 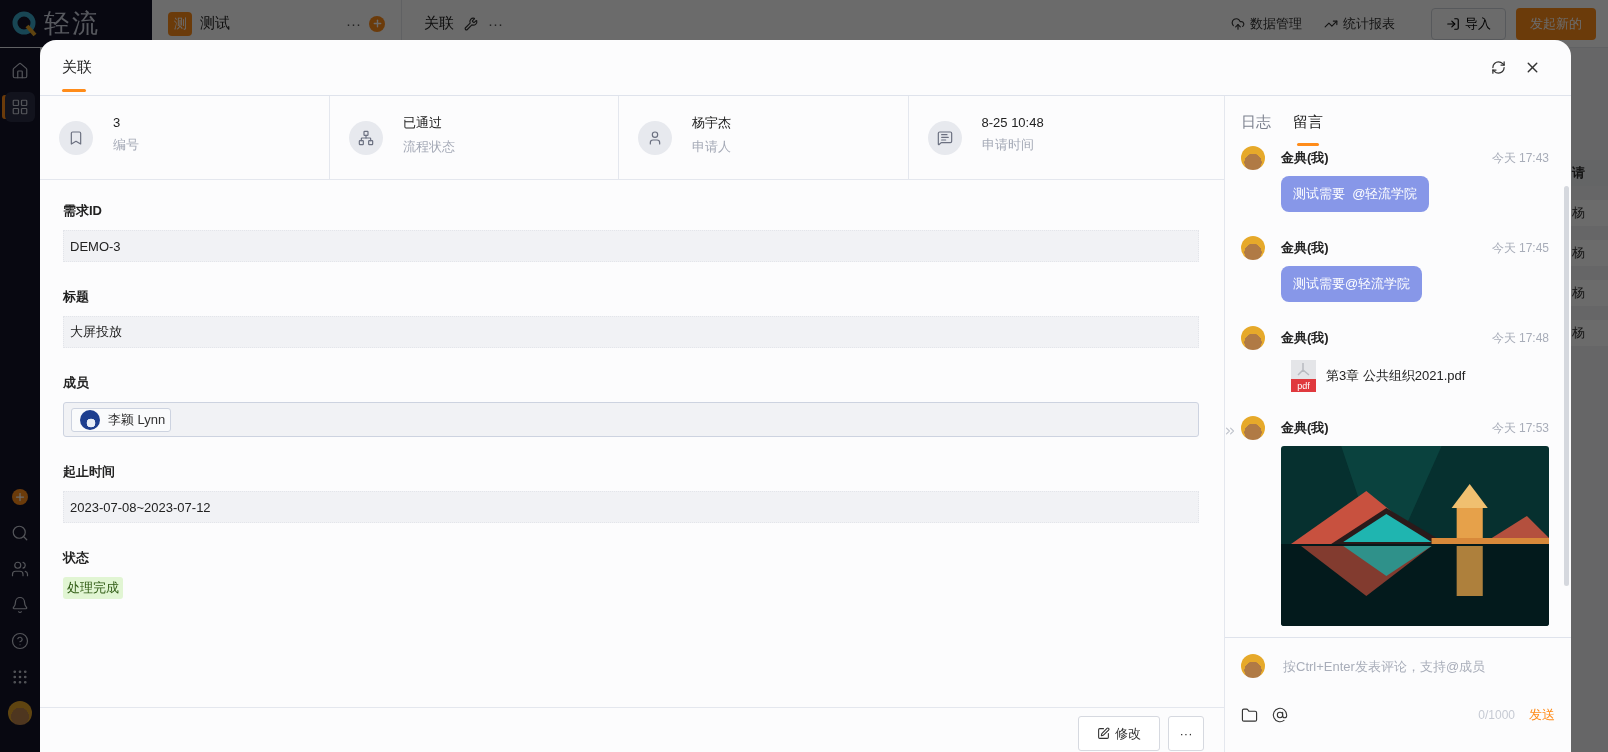 I want to click on apps-icon, so click(x=20, y=107).